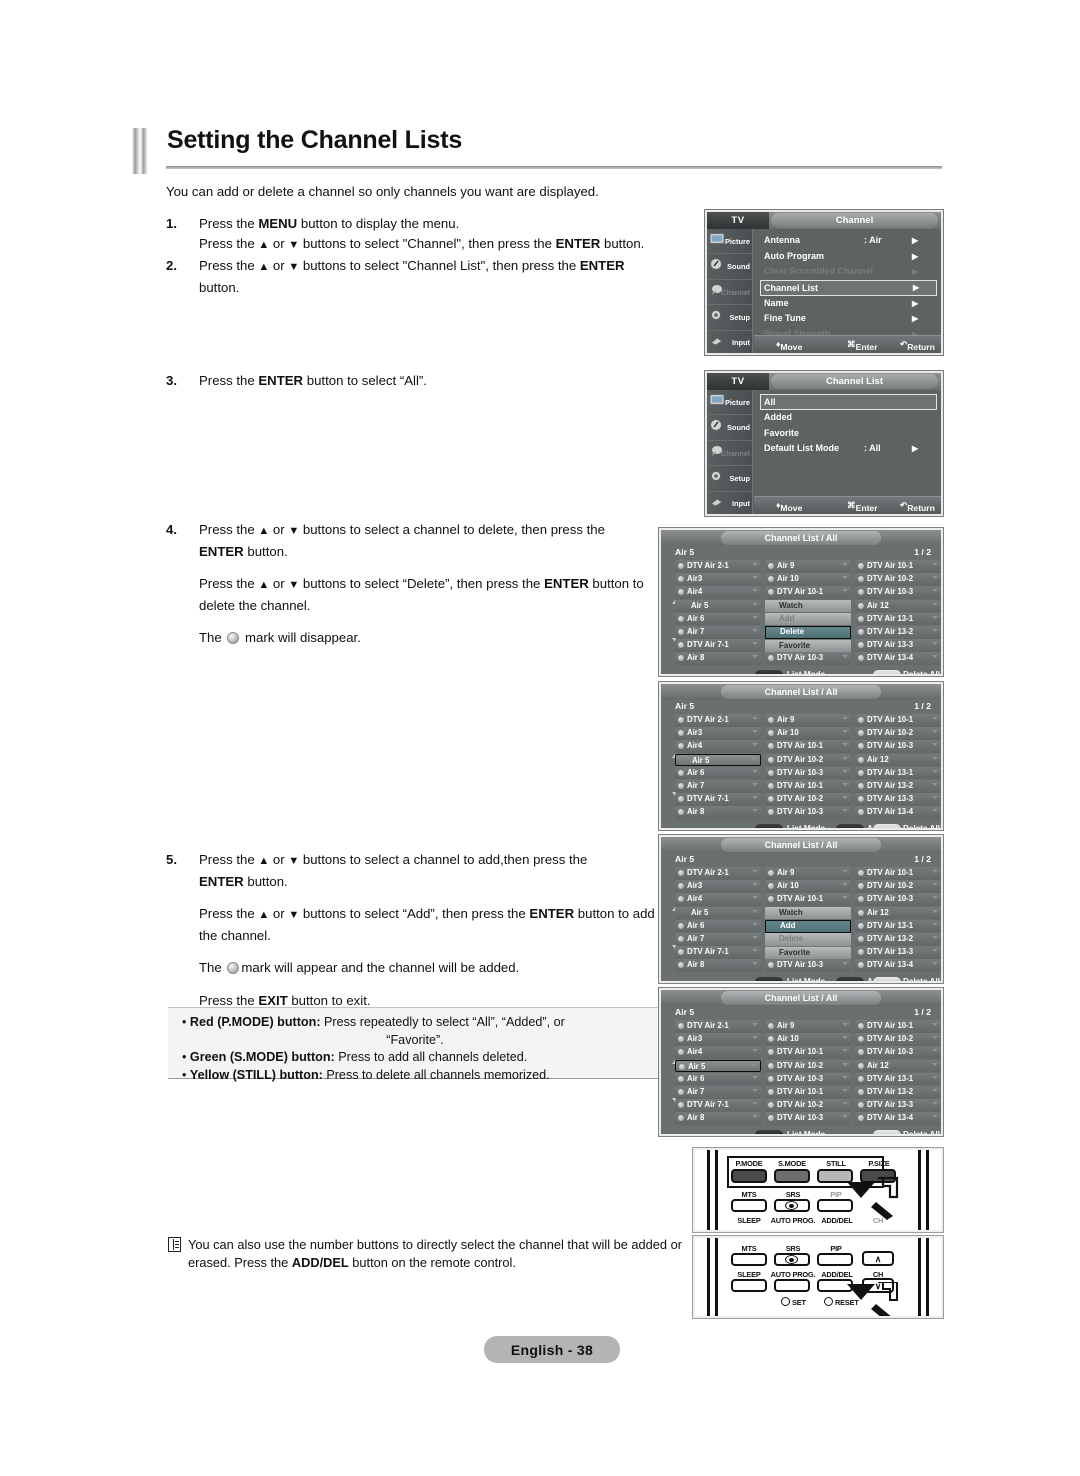  What do you see at coordinates (749, 1176) in the screenshot?
I see `remote-button-pmode` at bounding box center [749, 1176].